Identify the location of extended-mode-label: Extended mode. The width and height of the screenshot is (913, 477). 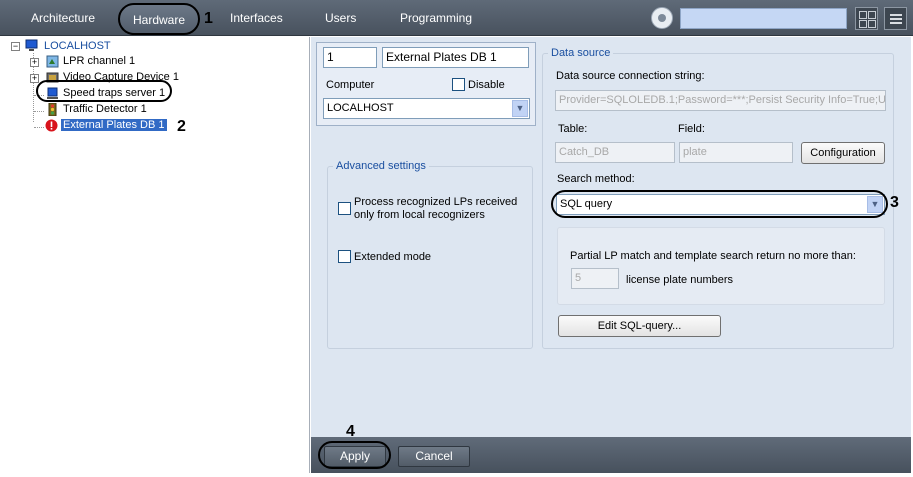
(393, 257).